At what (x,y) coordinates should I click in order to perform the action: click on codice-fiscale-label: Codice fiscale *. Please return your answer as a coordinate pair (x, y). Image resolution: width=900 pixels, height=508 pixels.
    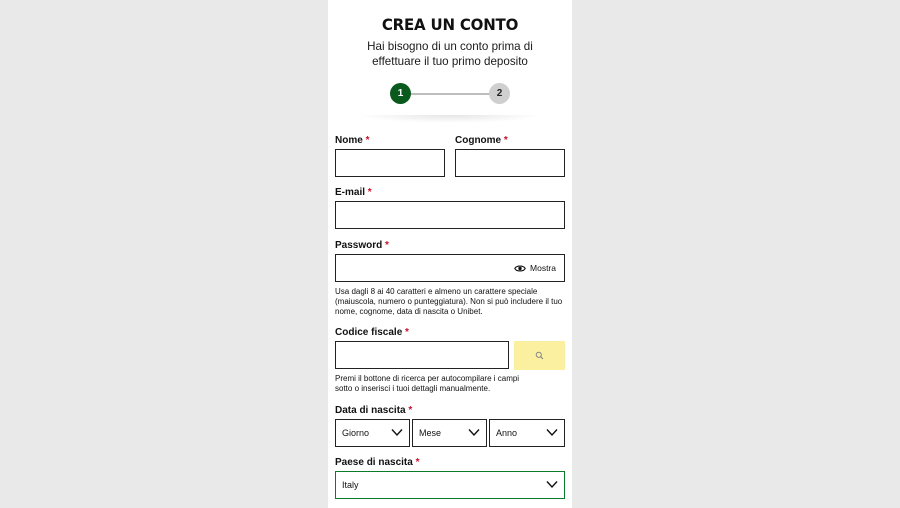
    Looking at the image, I should click on (372, 332).